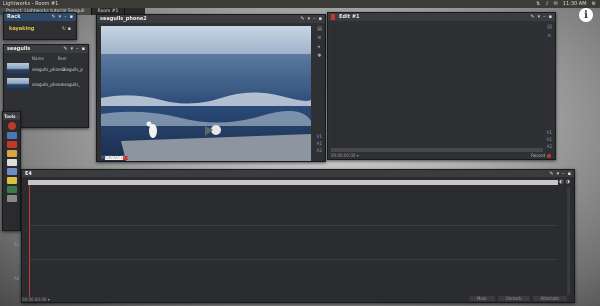 Image resolution: width=600 pixels, height=306 pixels. I want to click on mark-button: Mark, so click(481, 298).